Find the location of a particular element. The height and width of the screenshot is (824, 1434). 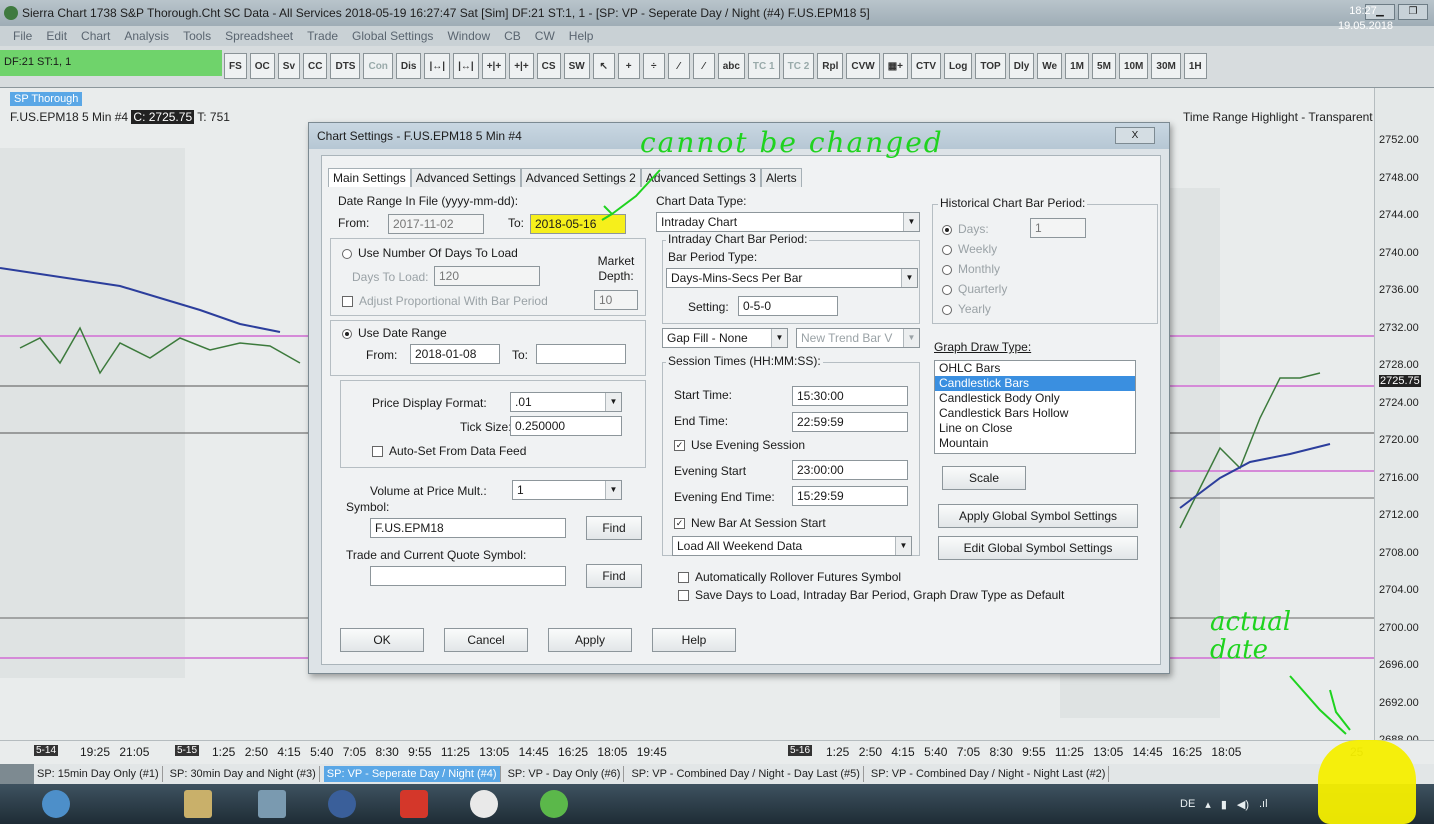

toolbar-button: 10M is located at coordinates (1133, 66).